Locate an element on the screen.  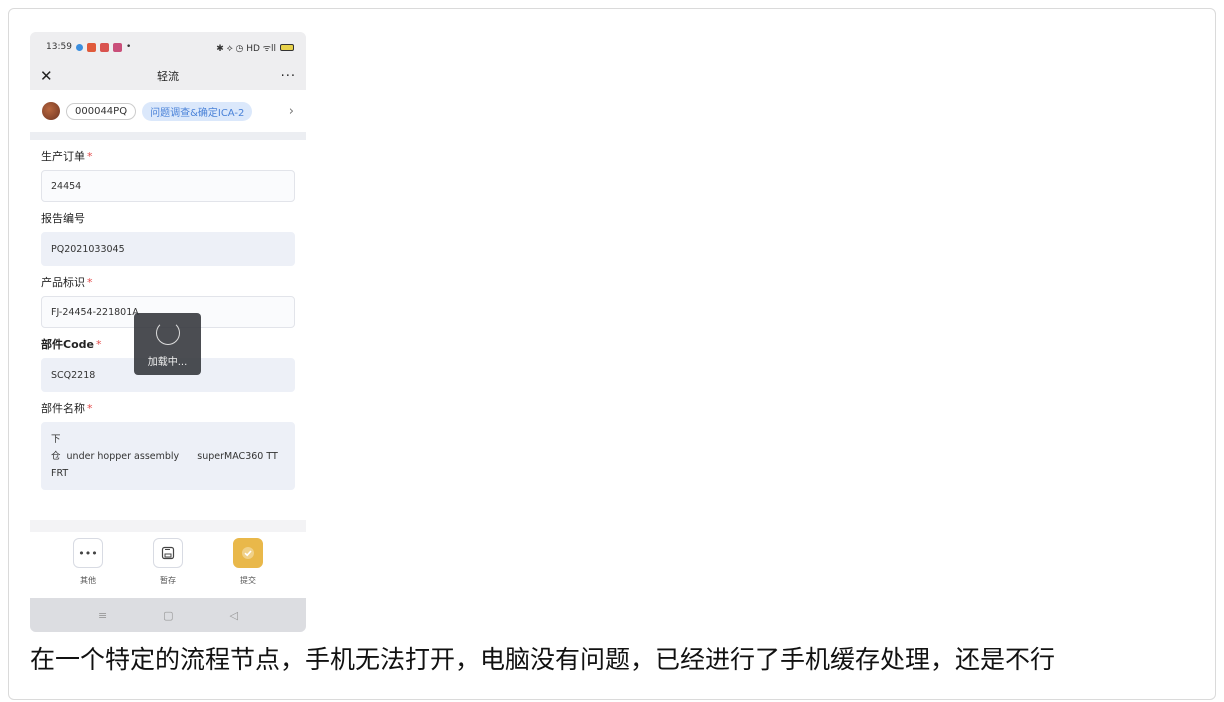
flow-info-bar: 000044PQ 问题调查&确定ICA-2 › is located at coordinates (168, 115).